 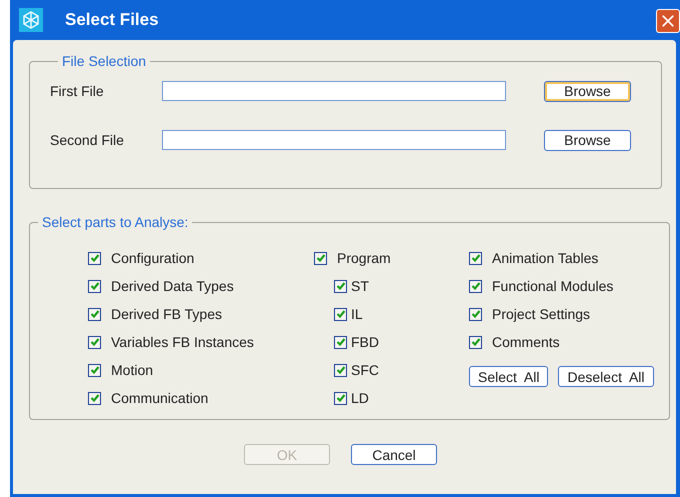 I want to click on checkbox-label: Motion, so click(x=132, y=370).